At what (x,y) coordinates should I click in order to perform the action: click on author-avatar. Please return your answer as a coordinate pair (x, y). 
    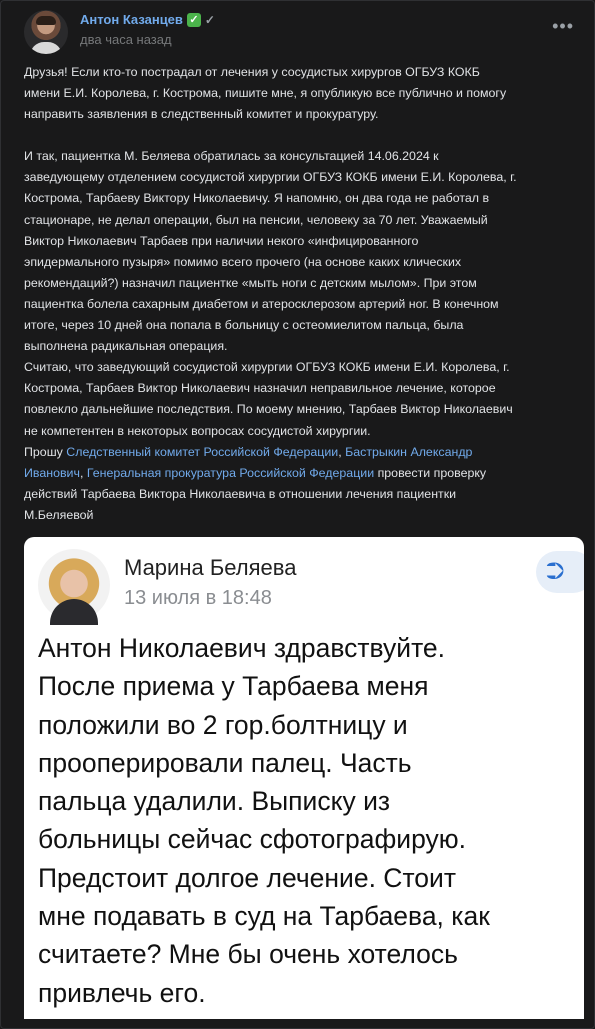
    Looking at the image, I should click on (46, 32).